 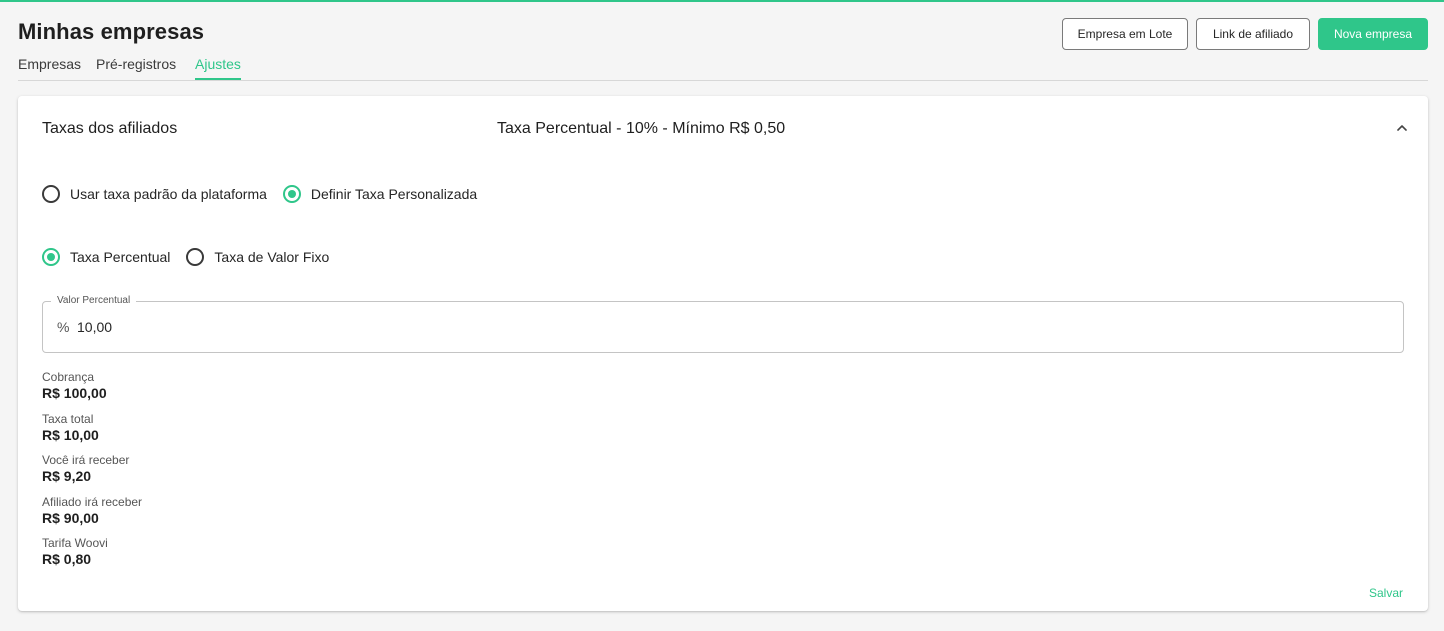 What do you see at coordinates (49, 67) in the screenshot?
I see `tab-empresas: Empresas` at bounding box center [49, 67].